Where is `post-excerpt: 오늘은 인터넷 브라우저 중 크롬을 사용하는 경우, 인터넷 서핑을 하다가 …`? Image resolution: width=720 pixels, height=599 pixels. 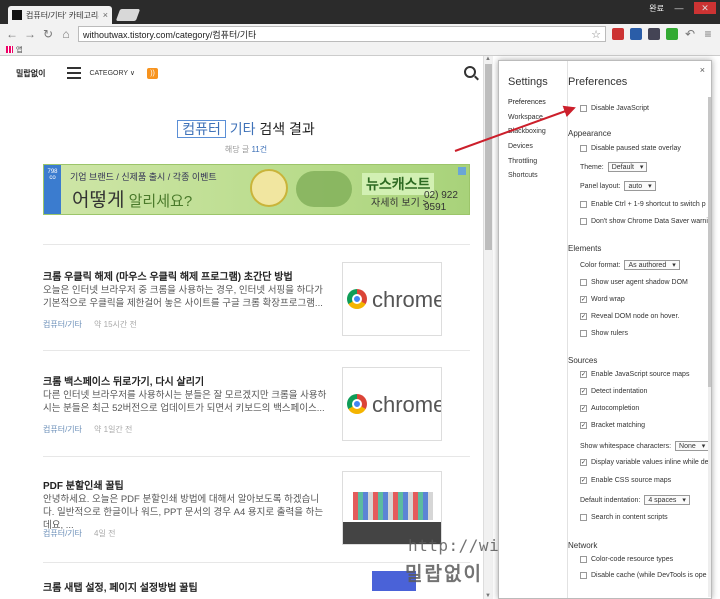
post-excerpt: 오늘은 인터넷 브라우저 중 크롬을 사용하는 경우, 인터넷 서핑을 하다가 … is located at coordinates (183, 297).